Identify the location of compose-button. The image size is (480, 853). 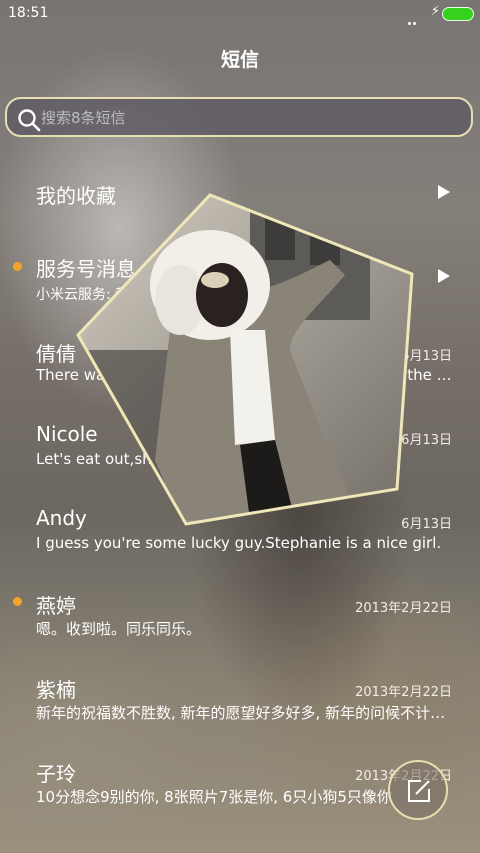
(418, 790).